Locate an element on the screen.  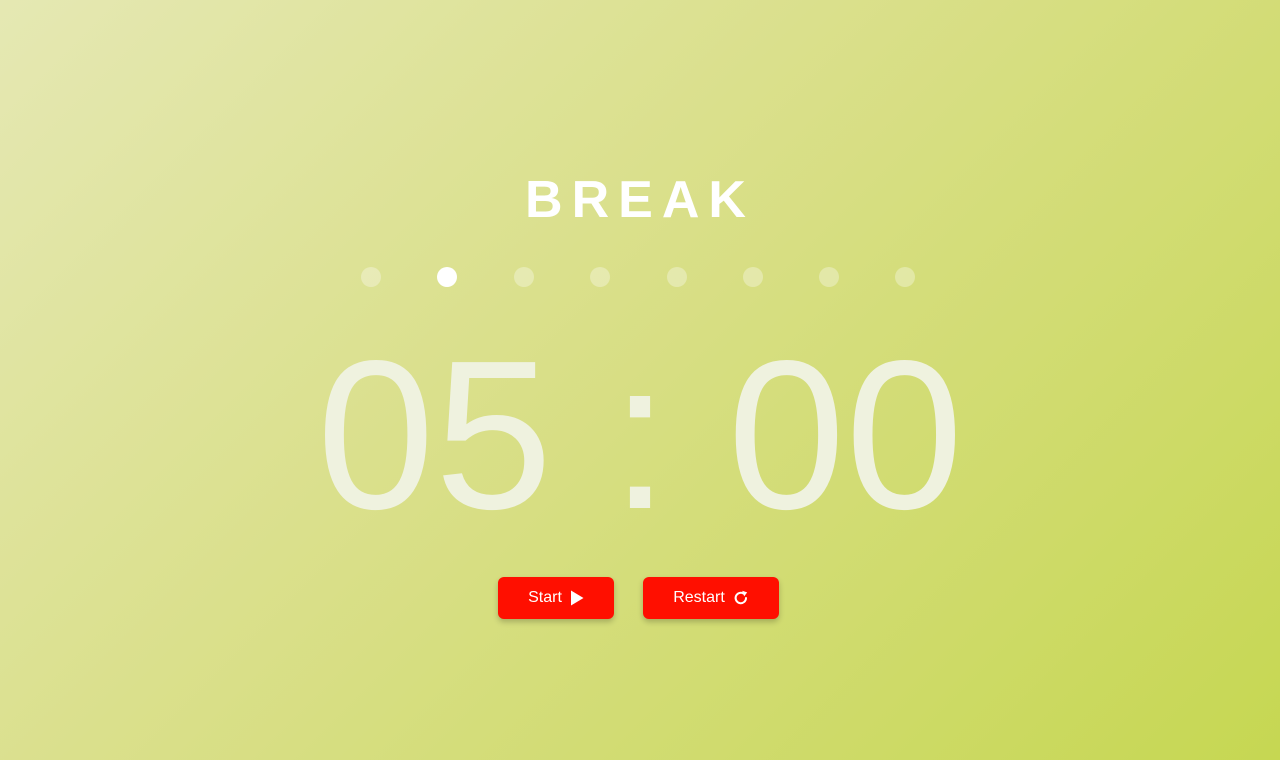
timer-minutes: 05 is located at coordinates (434, 434).